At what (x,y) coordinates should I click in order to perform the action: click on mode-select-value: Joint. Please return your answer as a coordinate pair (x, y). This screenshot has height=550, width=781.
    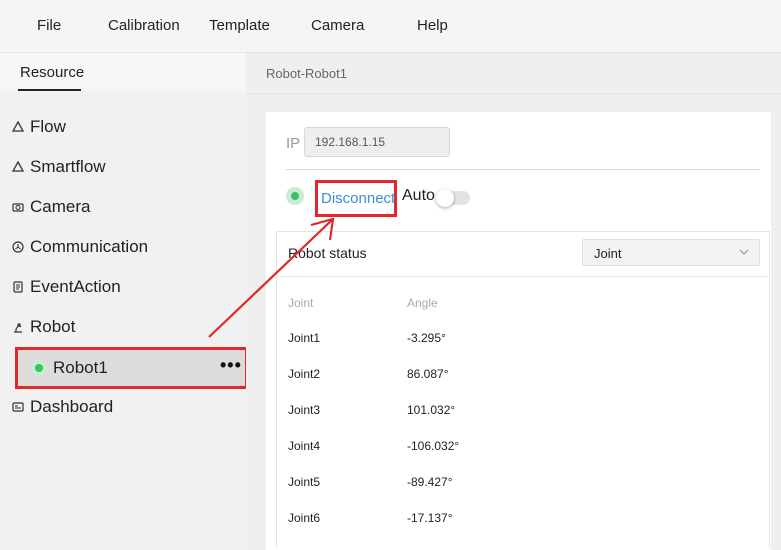
    Looking at the image, I should click on (608, 253).